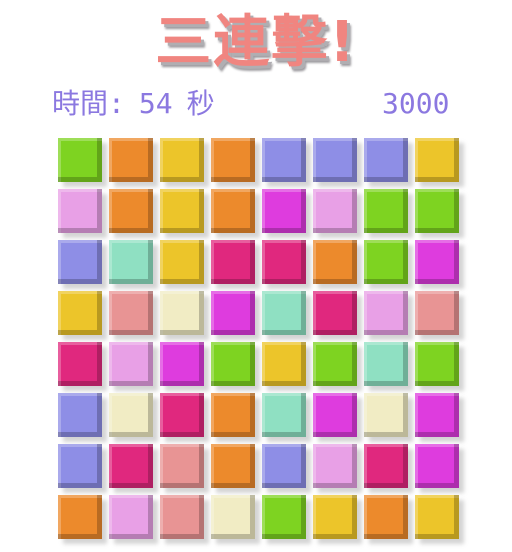  I want to click on timer-unit: 秒, so click(200, 103).